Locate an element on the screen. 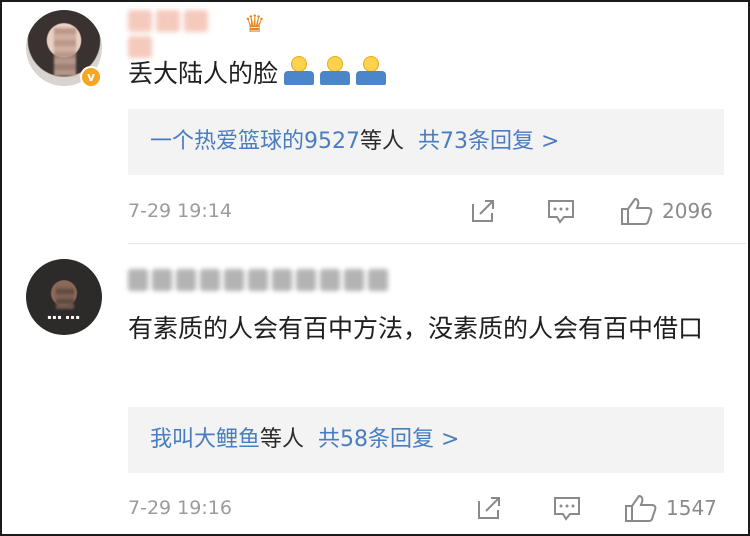 This screenshot has width=750, height=536. reply-count-link: 共58条回复 > is located at coordinates (388, 439).